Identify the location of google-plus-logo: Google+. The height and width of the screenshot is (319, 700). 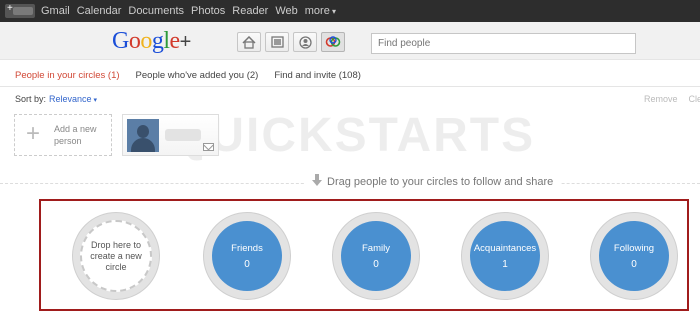
(151, 41).